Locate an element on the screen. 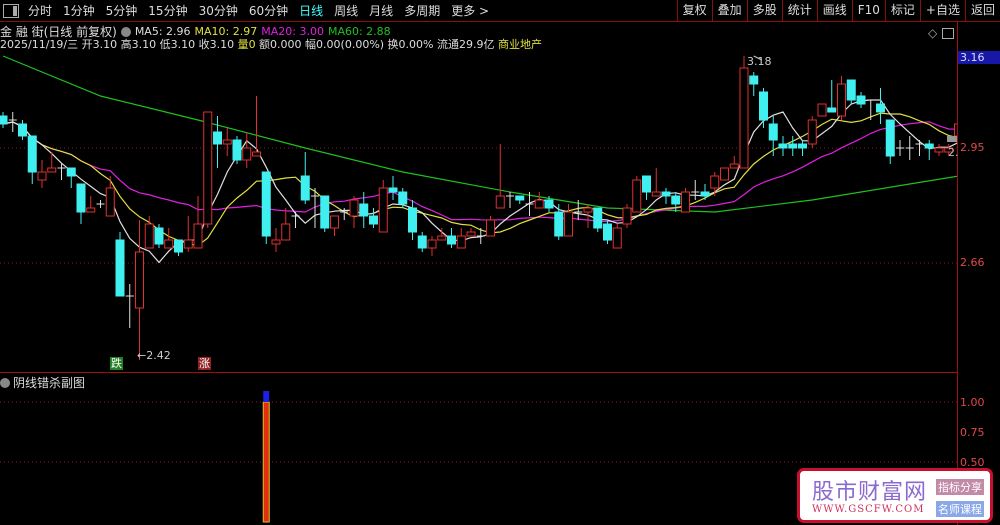 Image resolution: width=1000 pixels, height=525 pixels. rise-tag: 涨 is located at coordinates (204, 363).